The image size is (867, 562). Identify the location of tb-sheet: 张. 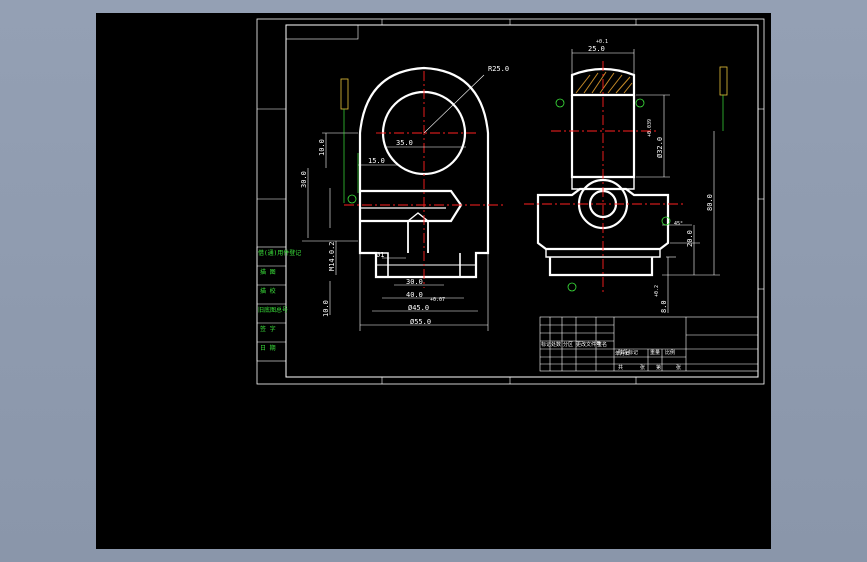
(678, 367).